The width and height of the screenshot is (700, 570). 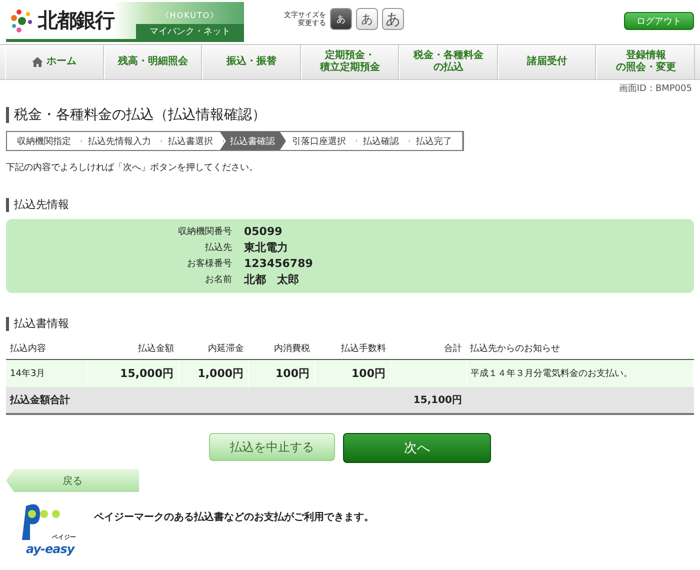 I want to click on nav-tab: 定期預金・ 積立定期預金, so click(x=350, y=62).